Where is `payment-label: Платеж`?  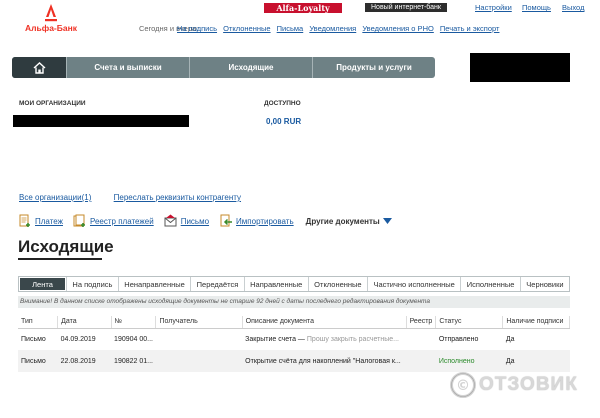
payment-label: Платеж is located at coordinates (49, 221).